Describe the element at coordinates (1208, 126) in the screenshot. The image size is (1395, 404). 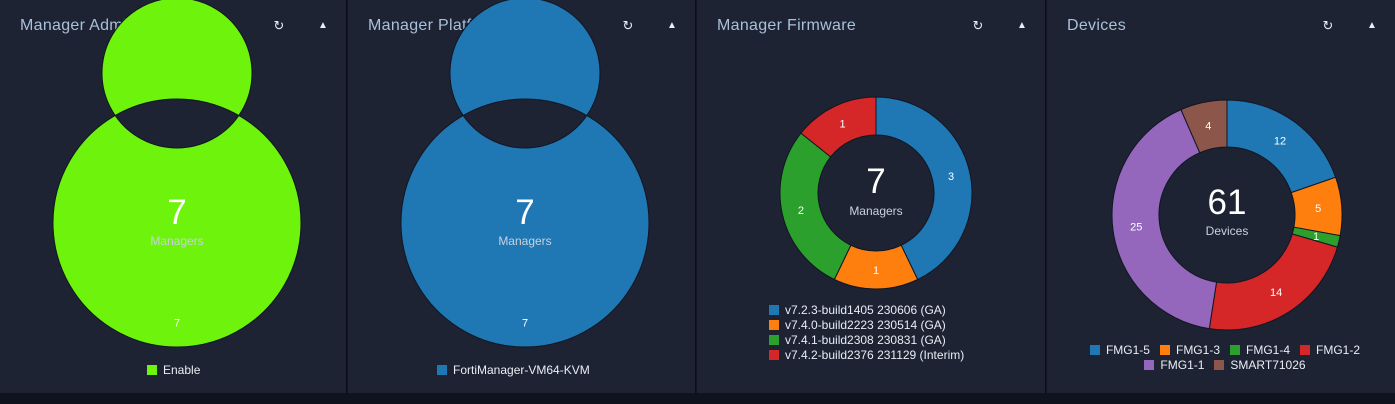
I see `slice-value-label: 4` at that location.